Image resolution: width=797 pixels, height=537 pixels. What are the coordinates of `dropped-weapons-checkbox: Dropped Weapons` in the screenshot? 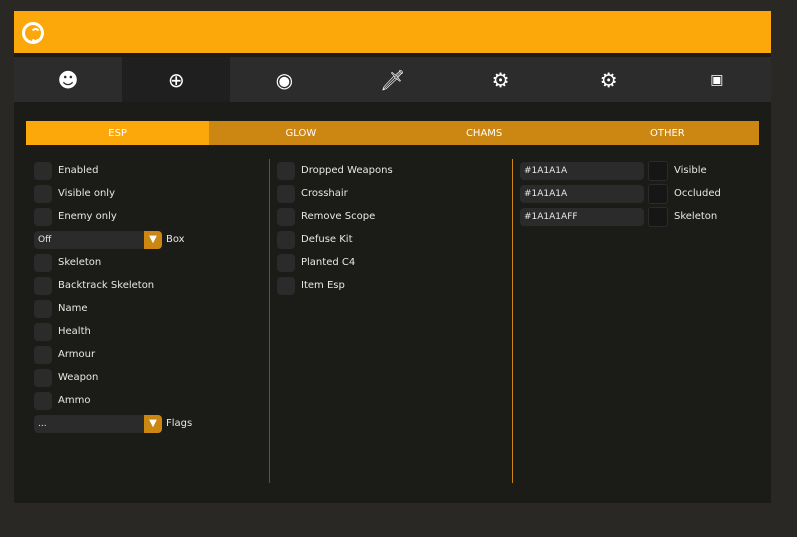 It's located at (335, 170).